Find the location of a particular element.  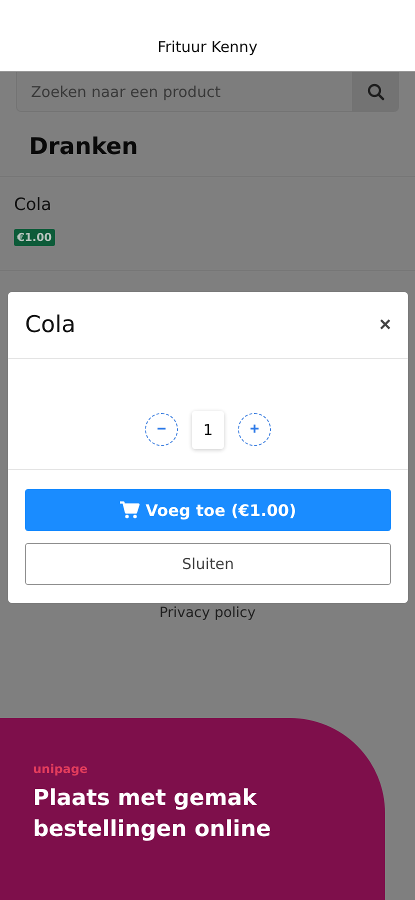

category-title: Dranken is located at coordinates (207, 144).